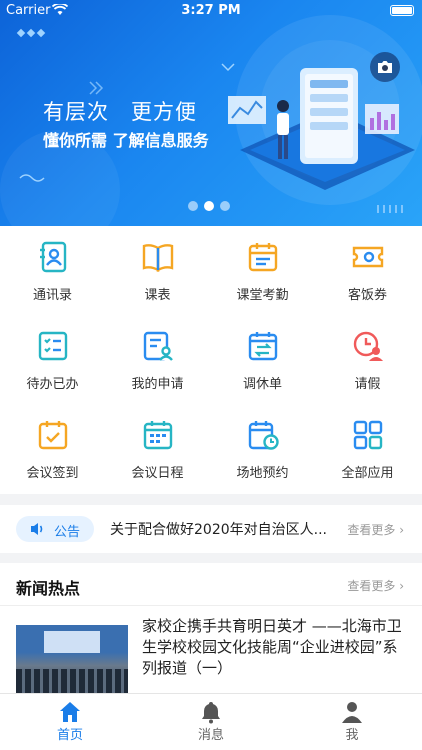  What do you see at coordinates (368, 435) in the screenshot?
I see `all-apps-icon` at bounding box center [368, 435].